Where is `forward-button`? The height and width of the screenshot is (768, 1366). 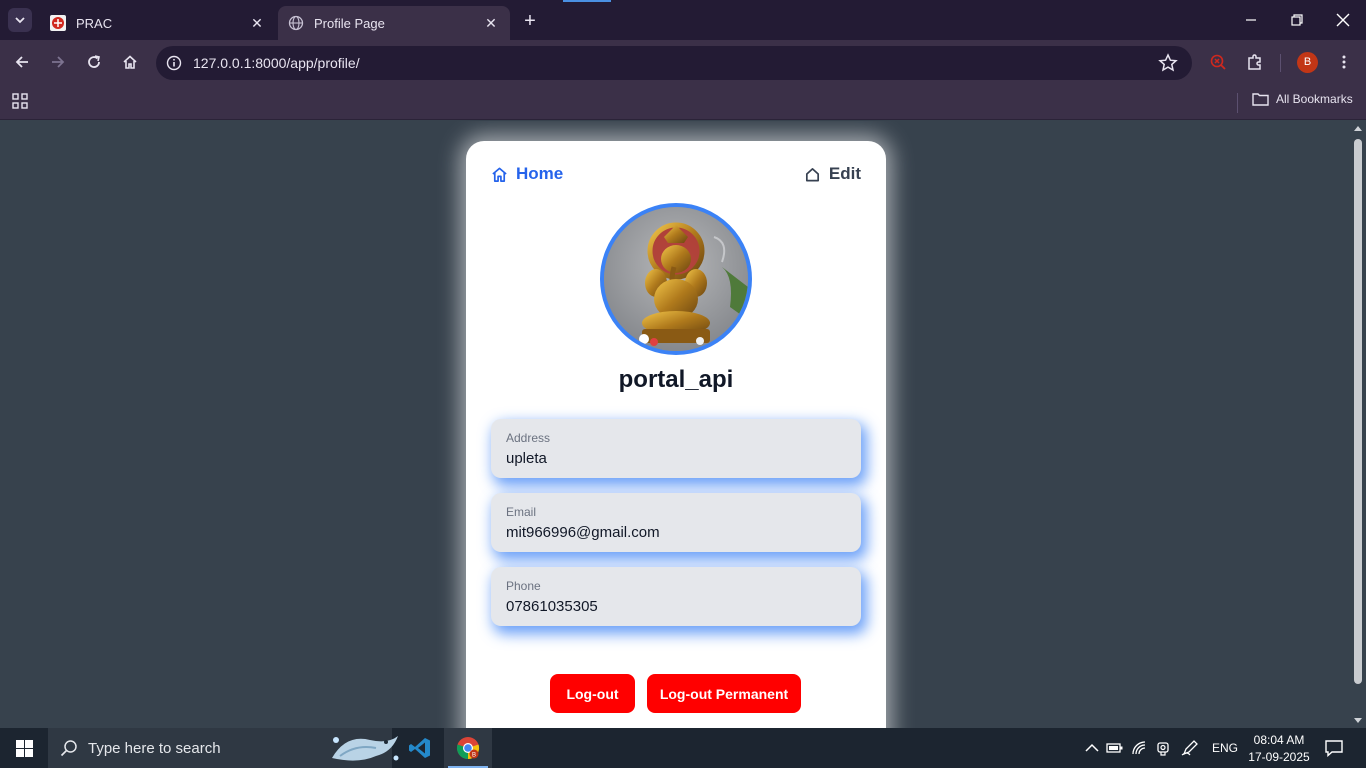 forward-button is located at coordinates (58, 62).